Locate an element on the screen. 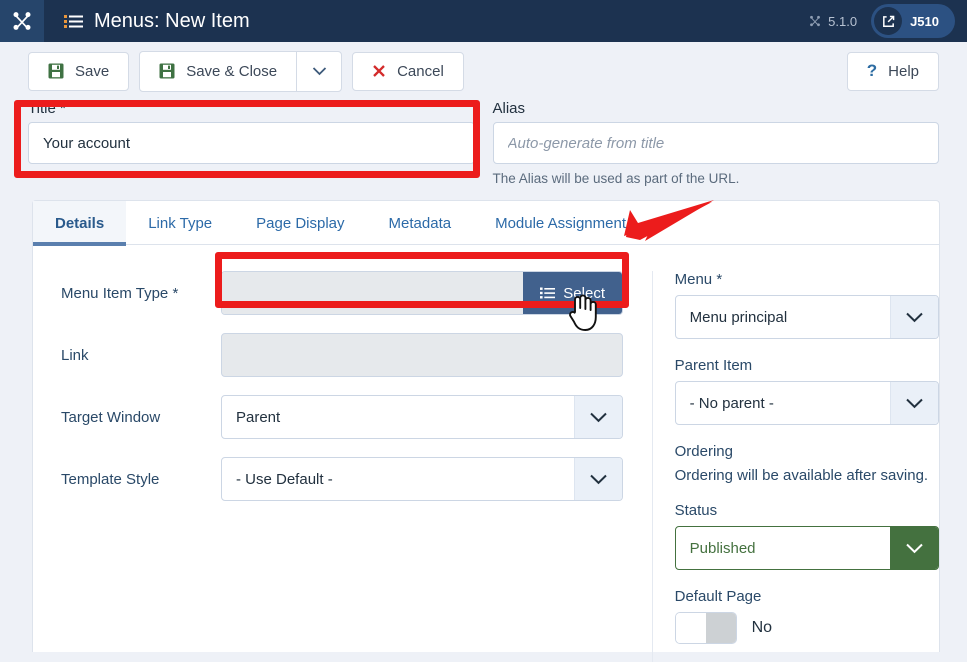 Image resolution: width=967 pixels, height=662 pixels. menu-item-type-input is located at coordinates (373, 293).